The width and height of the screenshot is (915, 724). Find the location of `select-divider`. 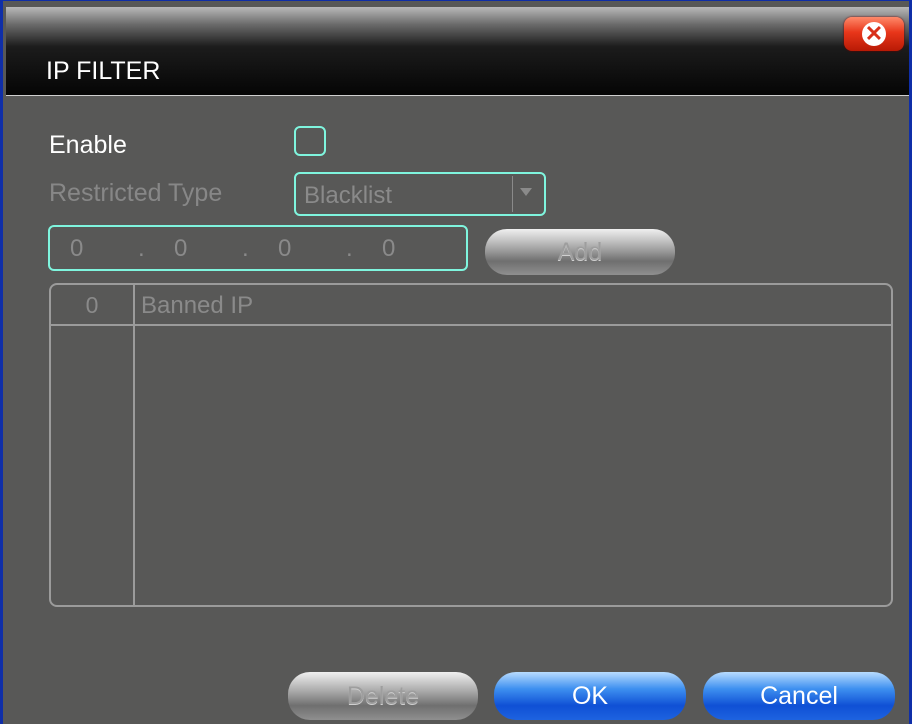

select-divider is located at coordinates (512, 194).